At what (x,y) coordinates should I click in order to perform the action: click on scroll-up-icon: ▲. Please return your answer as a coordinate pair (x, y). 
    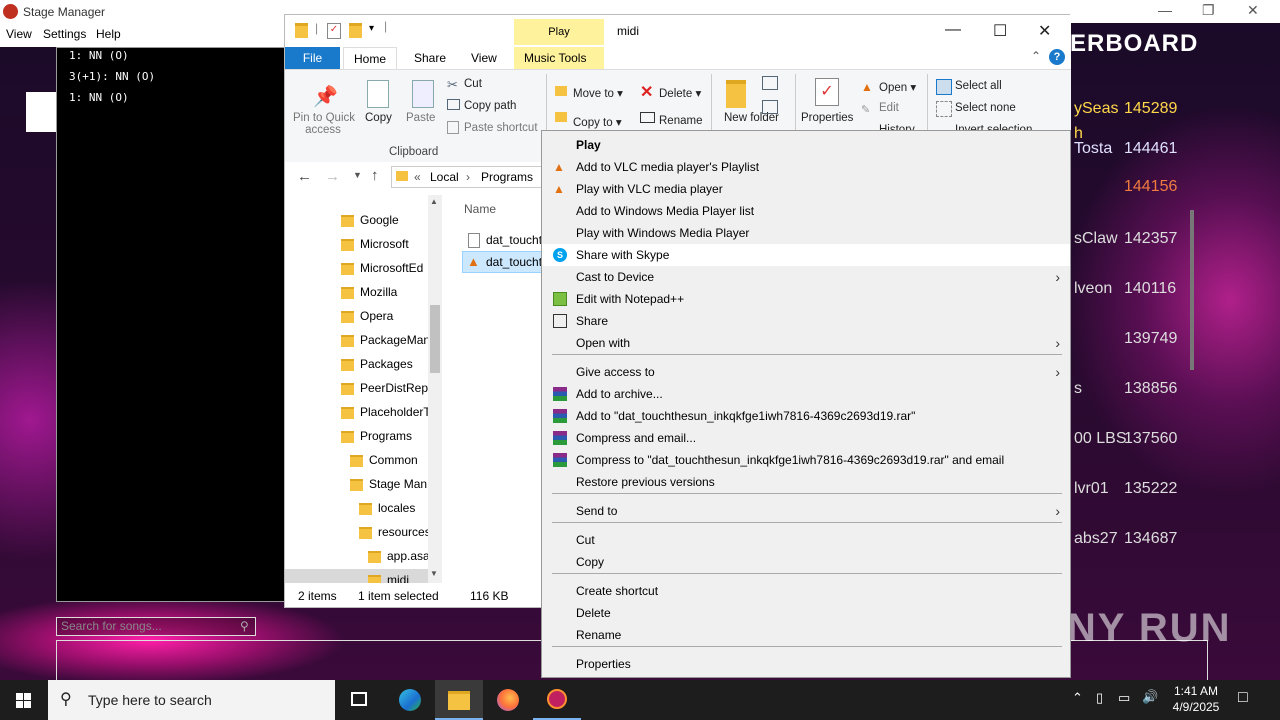
    Looking at the image, I should click on (434, 201).